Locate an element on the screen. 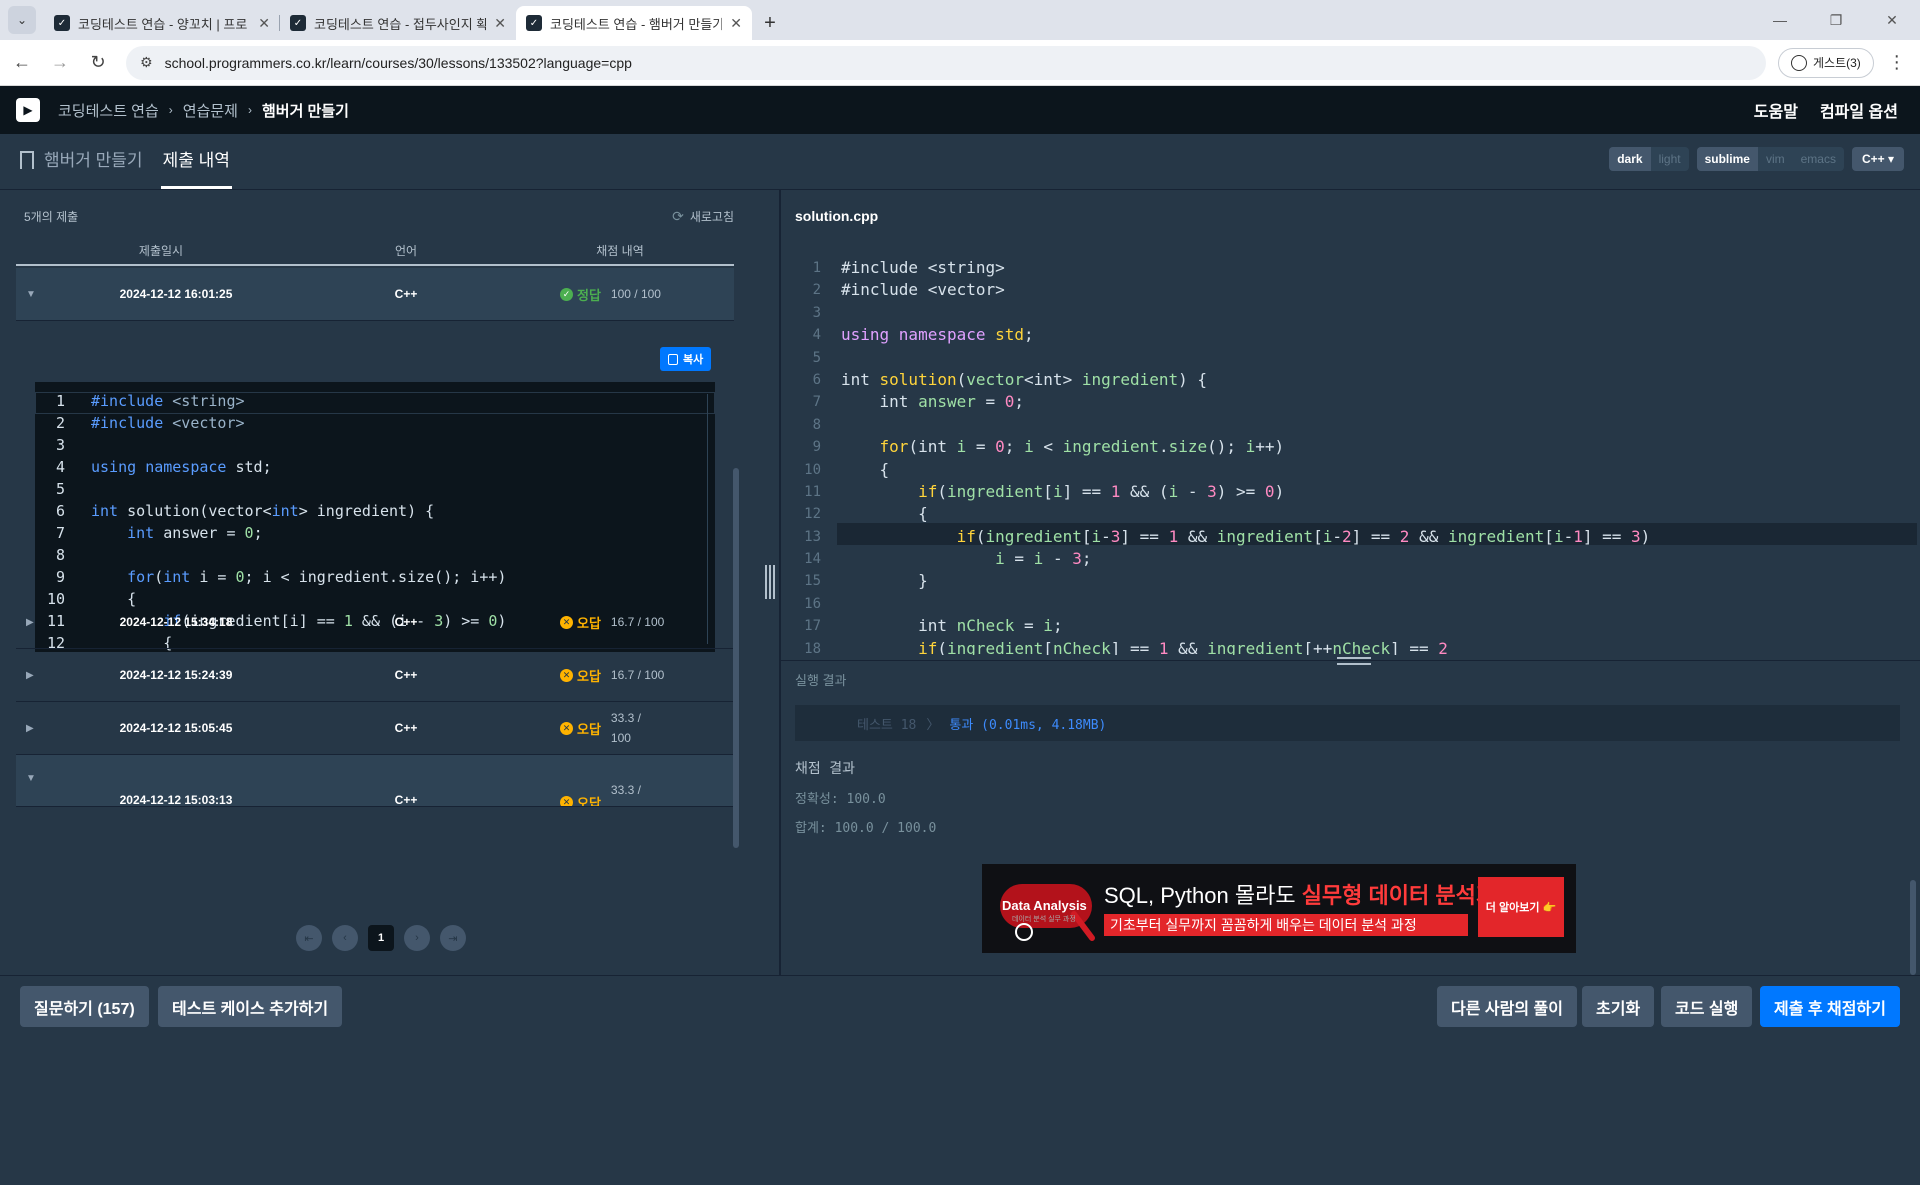 The height and width of the screenshot is (1185, 1920). new-tab-plus-icon: + is located at coordinates (770, 23).